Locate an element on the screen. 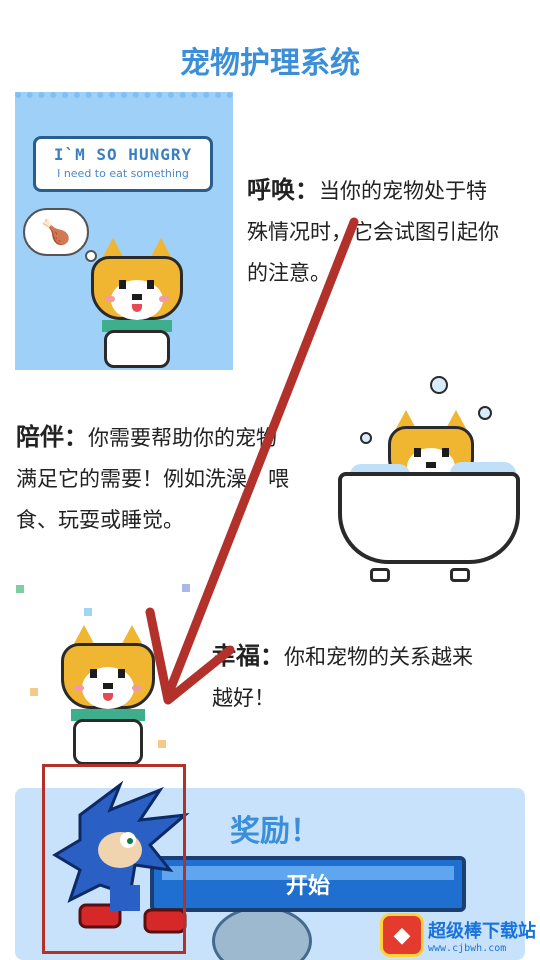 The width and height of the screenshot is (540, 960). hungry-dog-illustration: I`M SO HUNGRY I need to eat something 🍗 is located at coordinates (124, 231).